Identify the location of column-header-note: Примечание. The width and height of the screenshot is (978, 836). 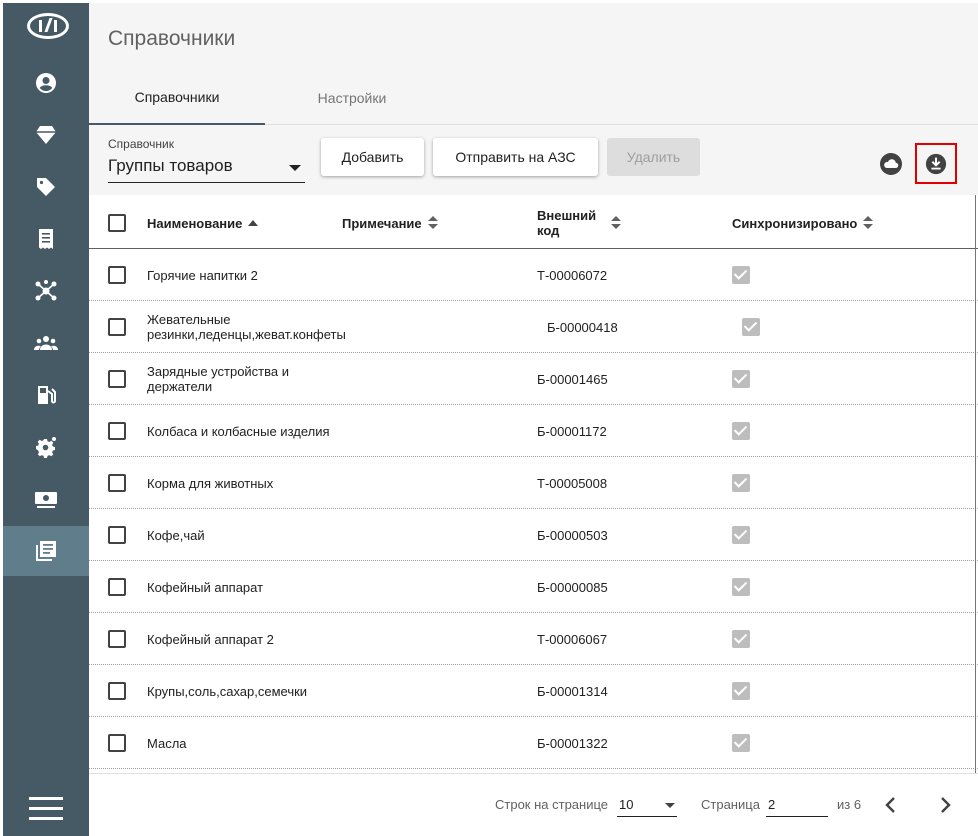
(390, 223).